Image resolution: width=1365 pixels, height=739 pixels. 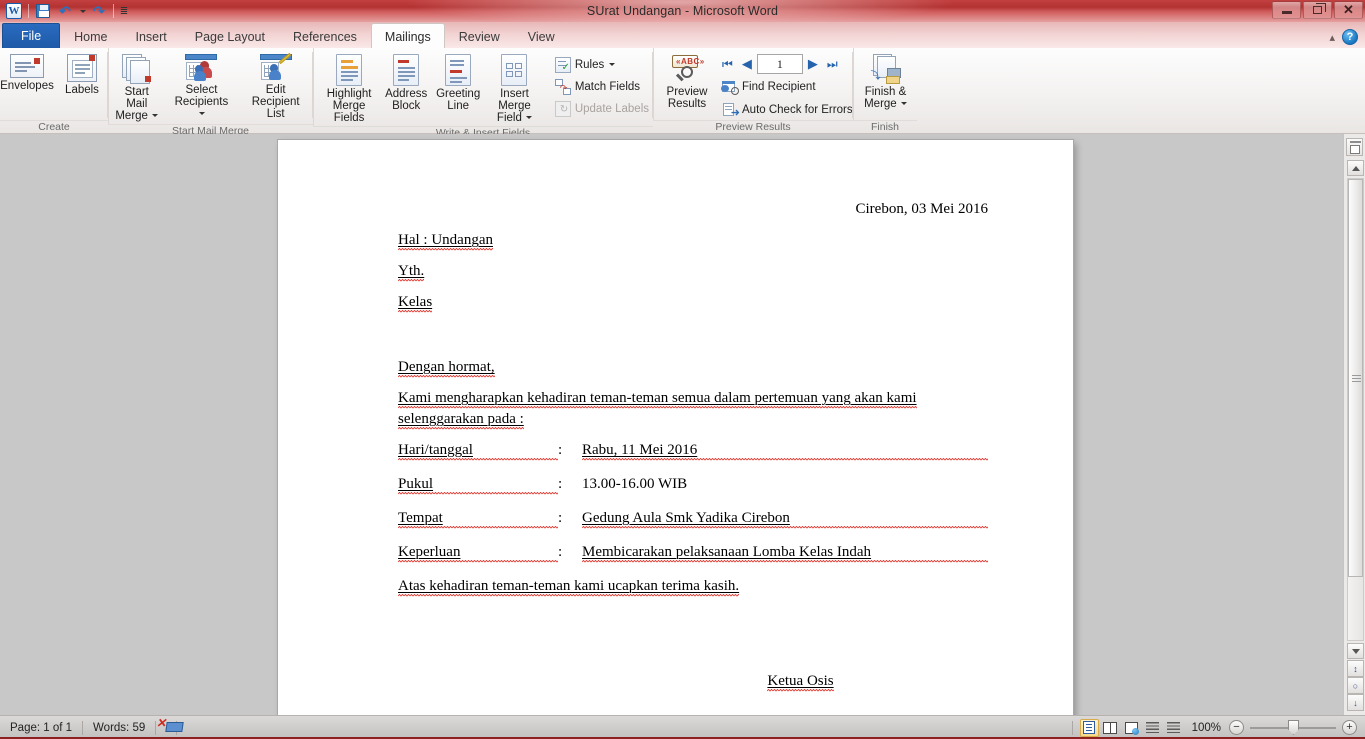 I want to click on address-block-button: Address Block, so click(x=406, y=83).